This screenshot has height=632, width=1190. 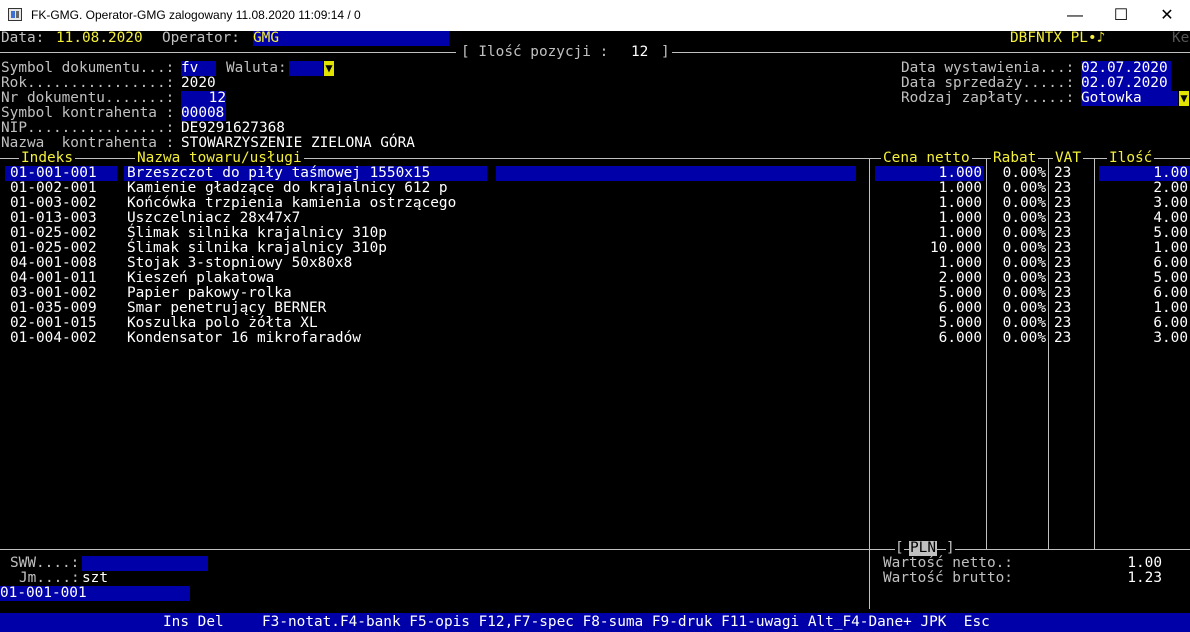 What do you see at coordinates (351, 38) in the screenshot?
I see `operator-value: GMG` at bounding box center [351, 38].